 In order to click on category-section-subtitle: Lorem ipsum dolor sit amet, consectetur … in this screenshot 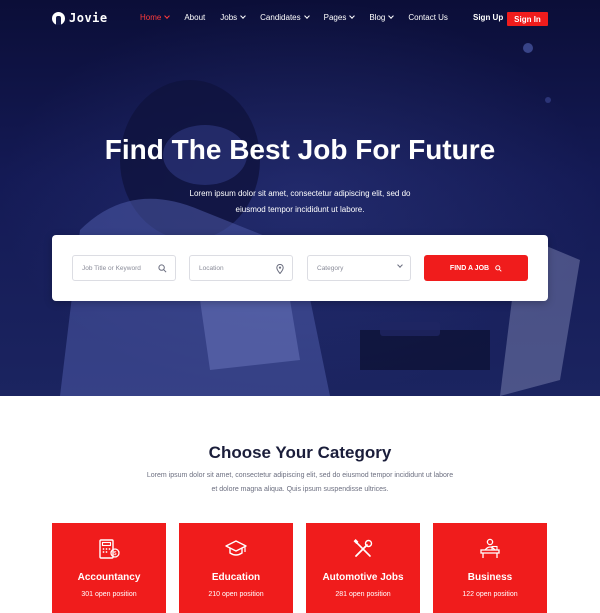, I will do `click(300, 483)`.